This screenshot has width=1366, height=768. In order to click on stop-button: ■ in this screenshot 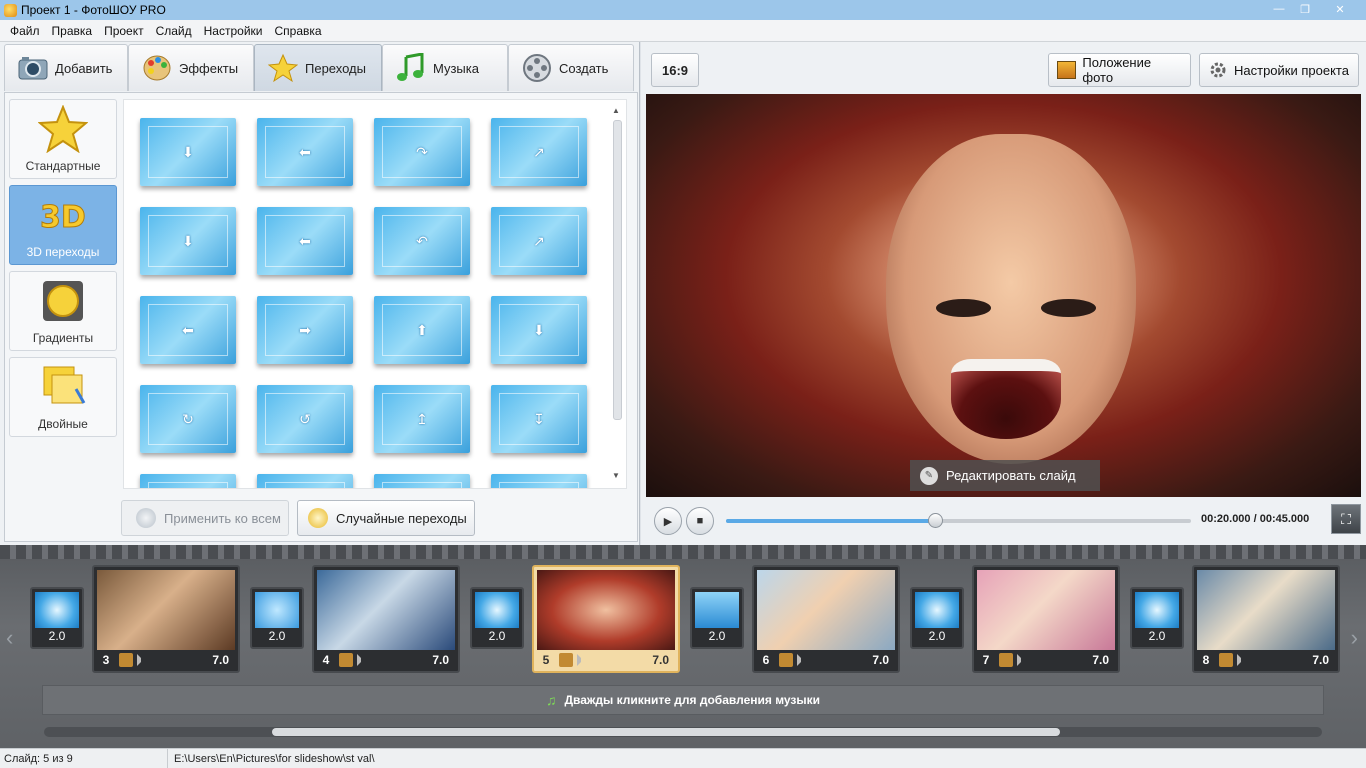, I will do `click(700, 521)`.